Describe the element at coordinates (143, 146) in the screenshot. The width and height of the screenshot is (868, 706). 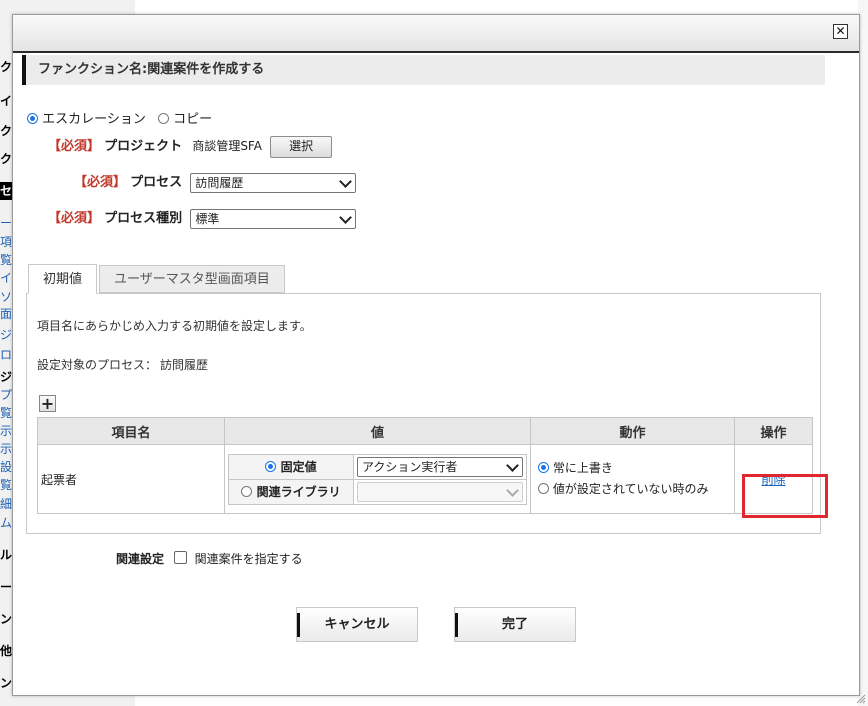
I see `project-label: プロジェクト` at that location.